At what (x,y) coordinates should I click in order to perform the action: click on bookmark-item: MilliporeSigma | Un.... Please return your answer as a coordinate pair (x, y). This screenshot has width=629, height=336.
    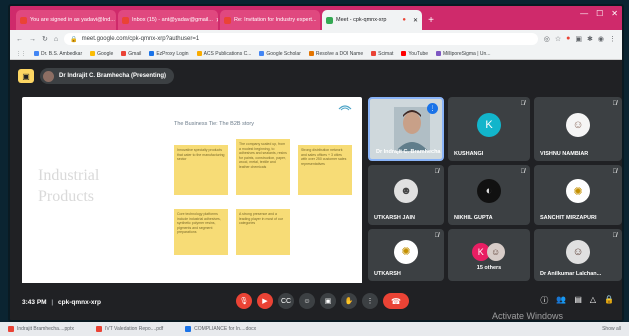
    Looking at the image, I should click on (463, 54).